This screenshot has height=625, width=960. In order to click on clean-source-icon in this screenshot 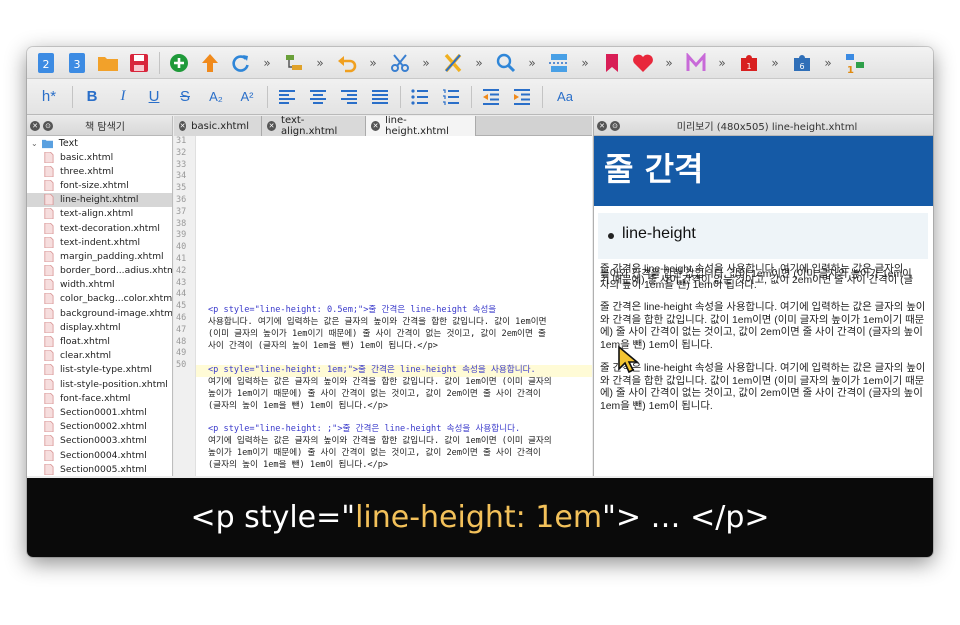, I will do `click(453, 63)`.